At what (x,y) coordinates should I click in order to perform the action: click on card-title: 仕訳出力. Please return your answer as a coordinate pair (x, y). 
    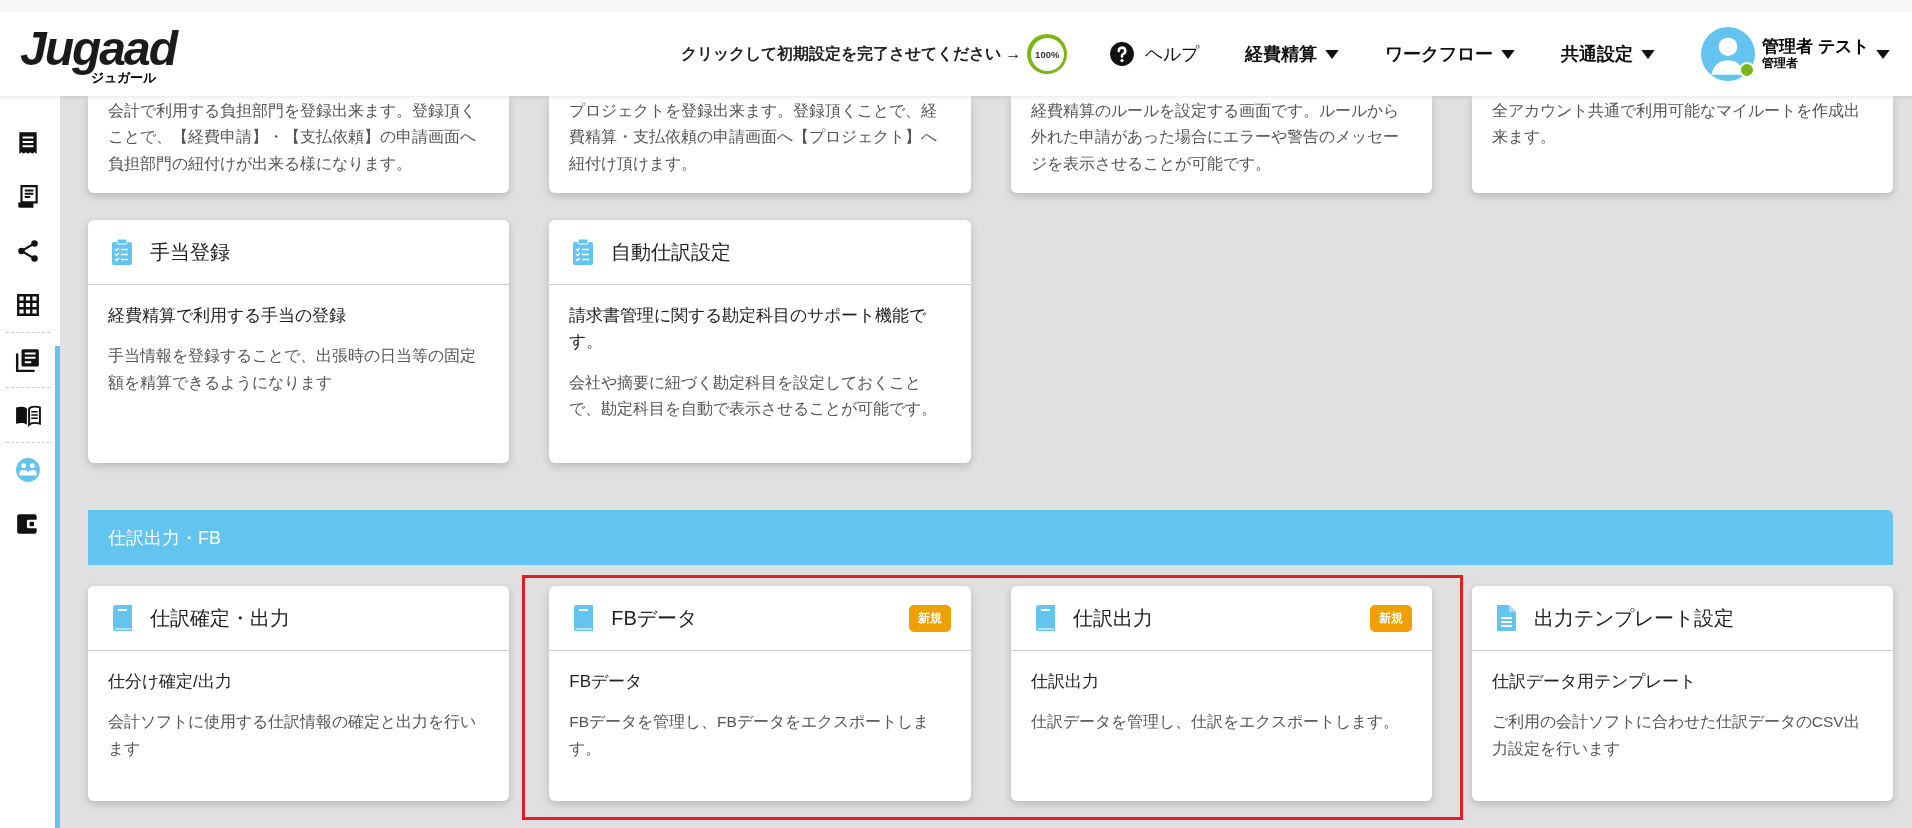
    Looking at the image, I should click on (1112, 618).